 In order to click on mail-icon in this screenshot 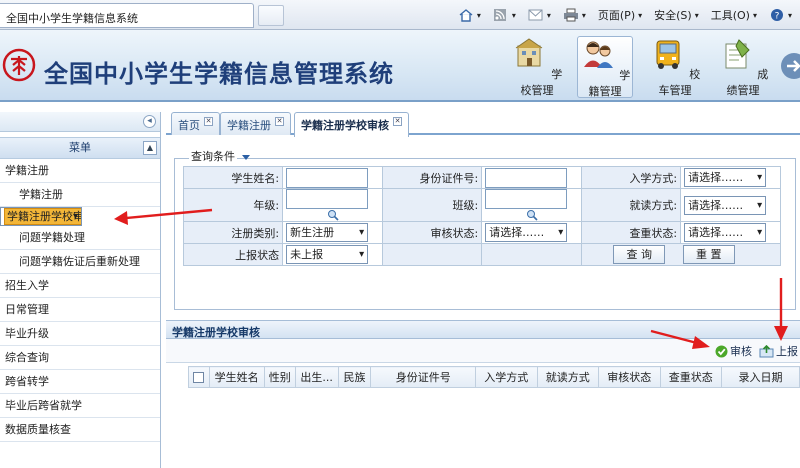, I will do `click(535, 15)`.